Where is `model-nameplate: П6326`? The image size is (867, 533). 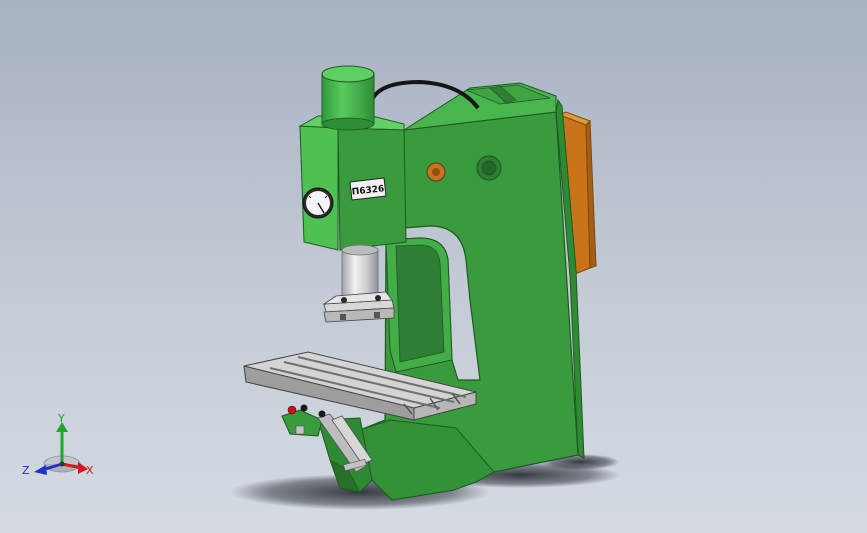 model-nameplate: П6326 is located at coordinates (368, 189).